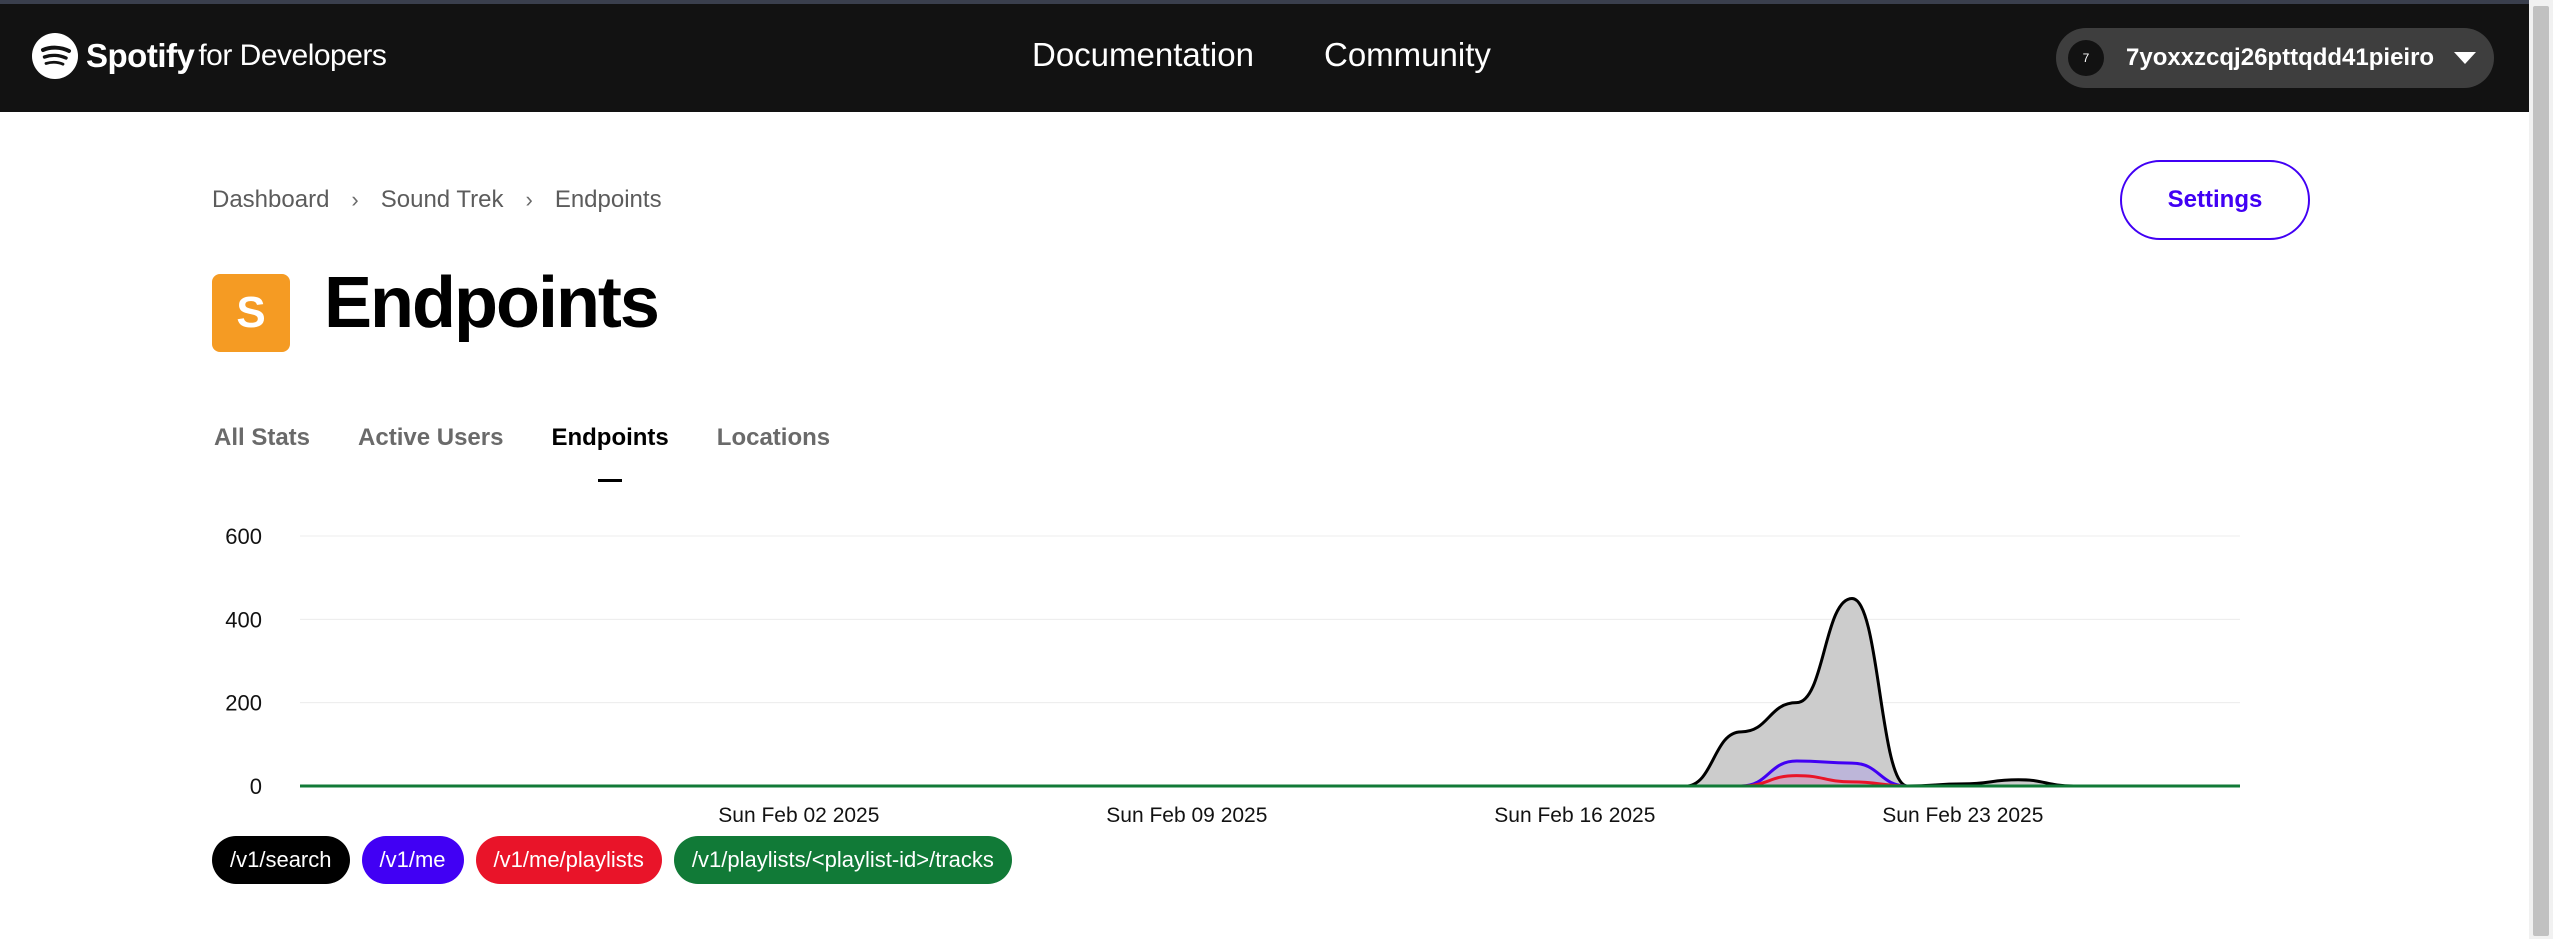  Describe the element at coordinates (140, 55) in the screenshot. I see `brand-name: Spotify` at that location.